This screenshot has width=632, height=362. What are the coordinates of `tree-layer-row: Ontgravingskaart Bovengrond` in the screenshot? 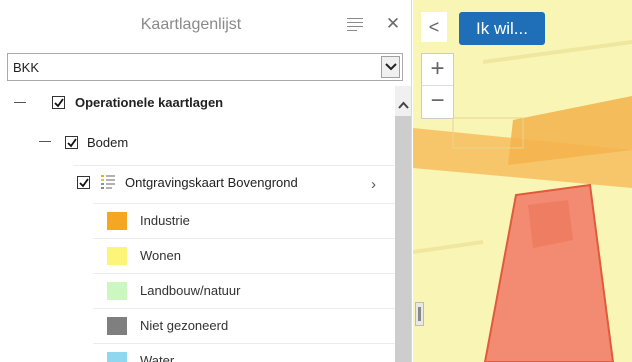 It's located at (234, 182).